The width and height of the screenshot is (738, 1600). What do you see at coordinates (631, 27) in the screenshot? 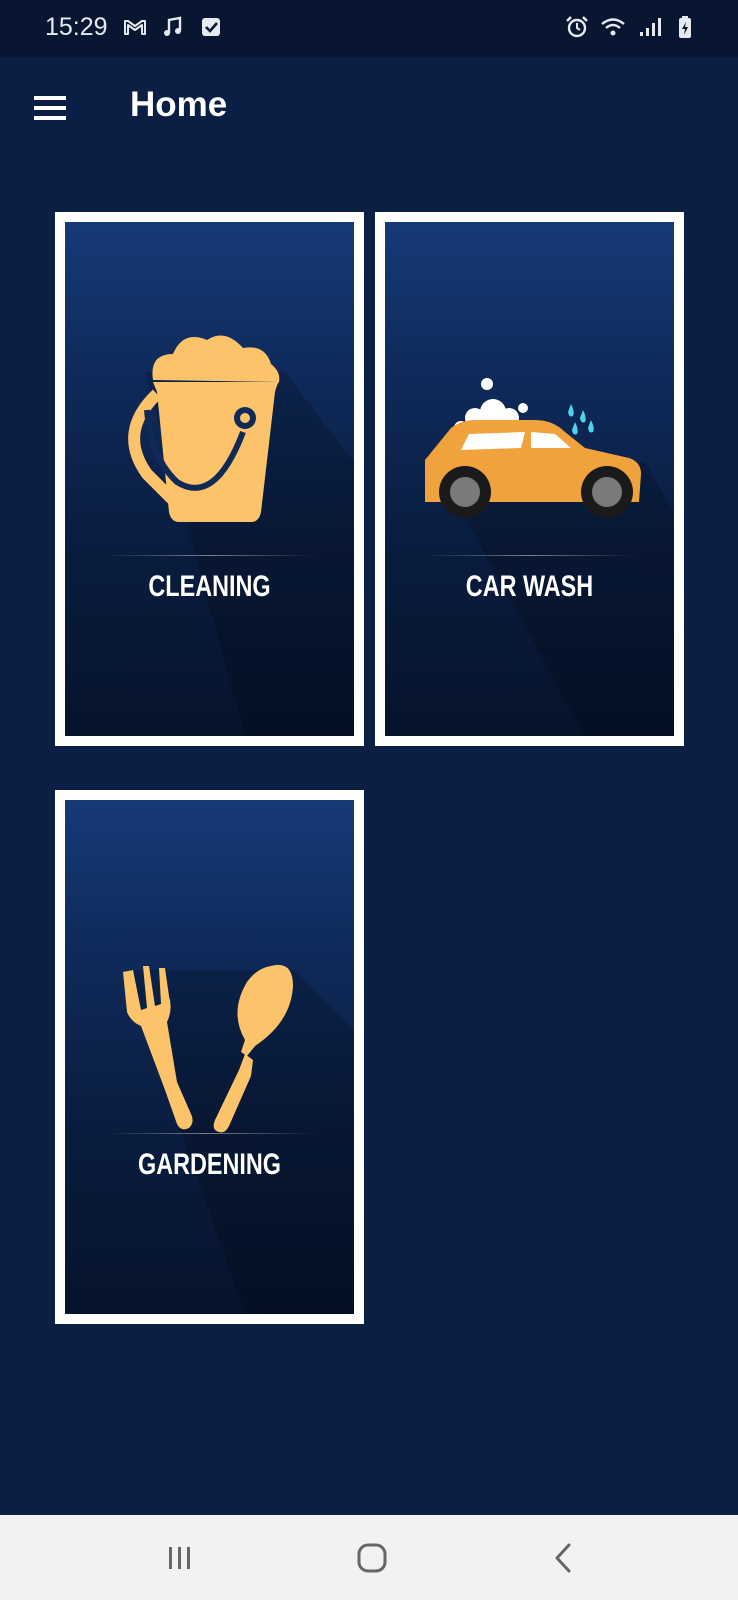
I see `system-icons` at bounding box center [631, 27].